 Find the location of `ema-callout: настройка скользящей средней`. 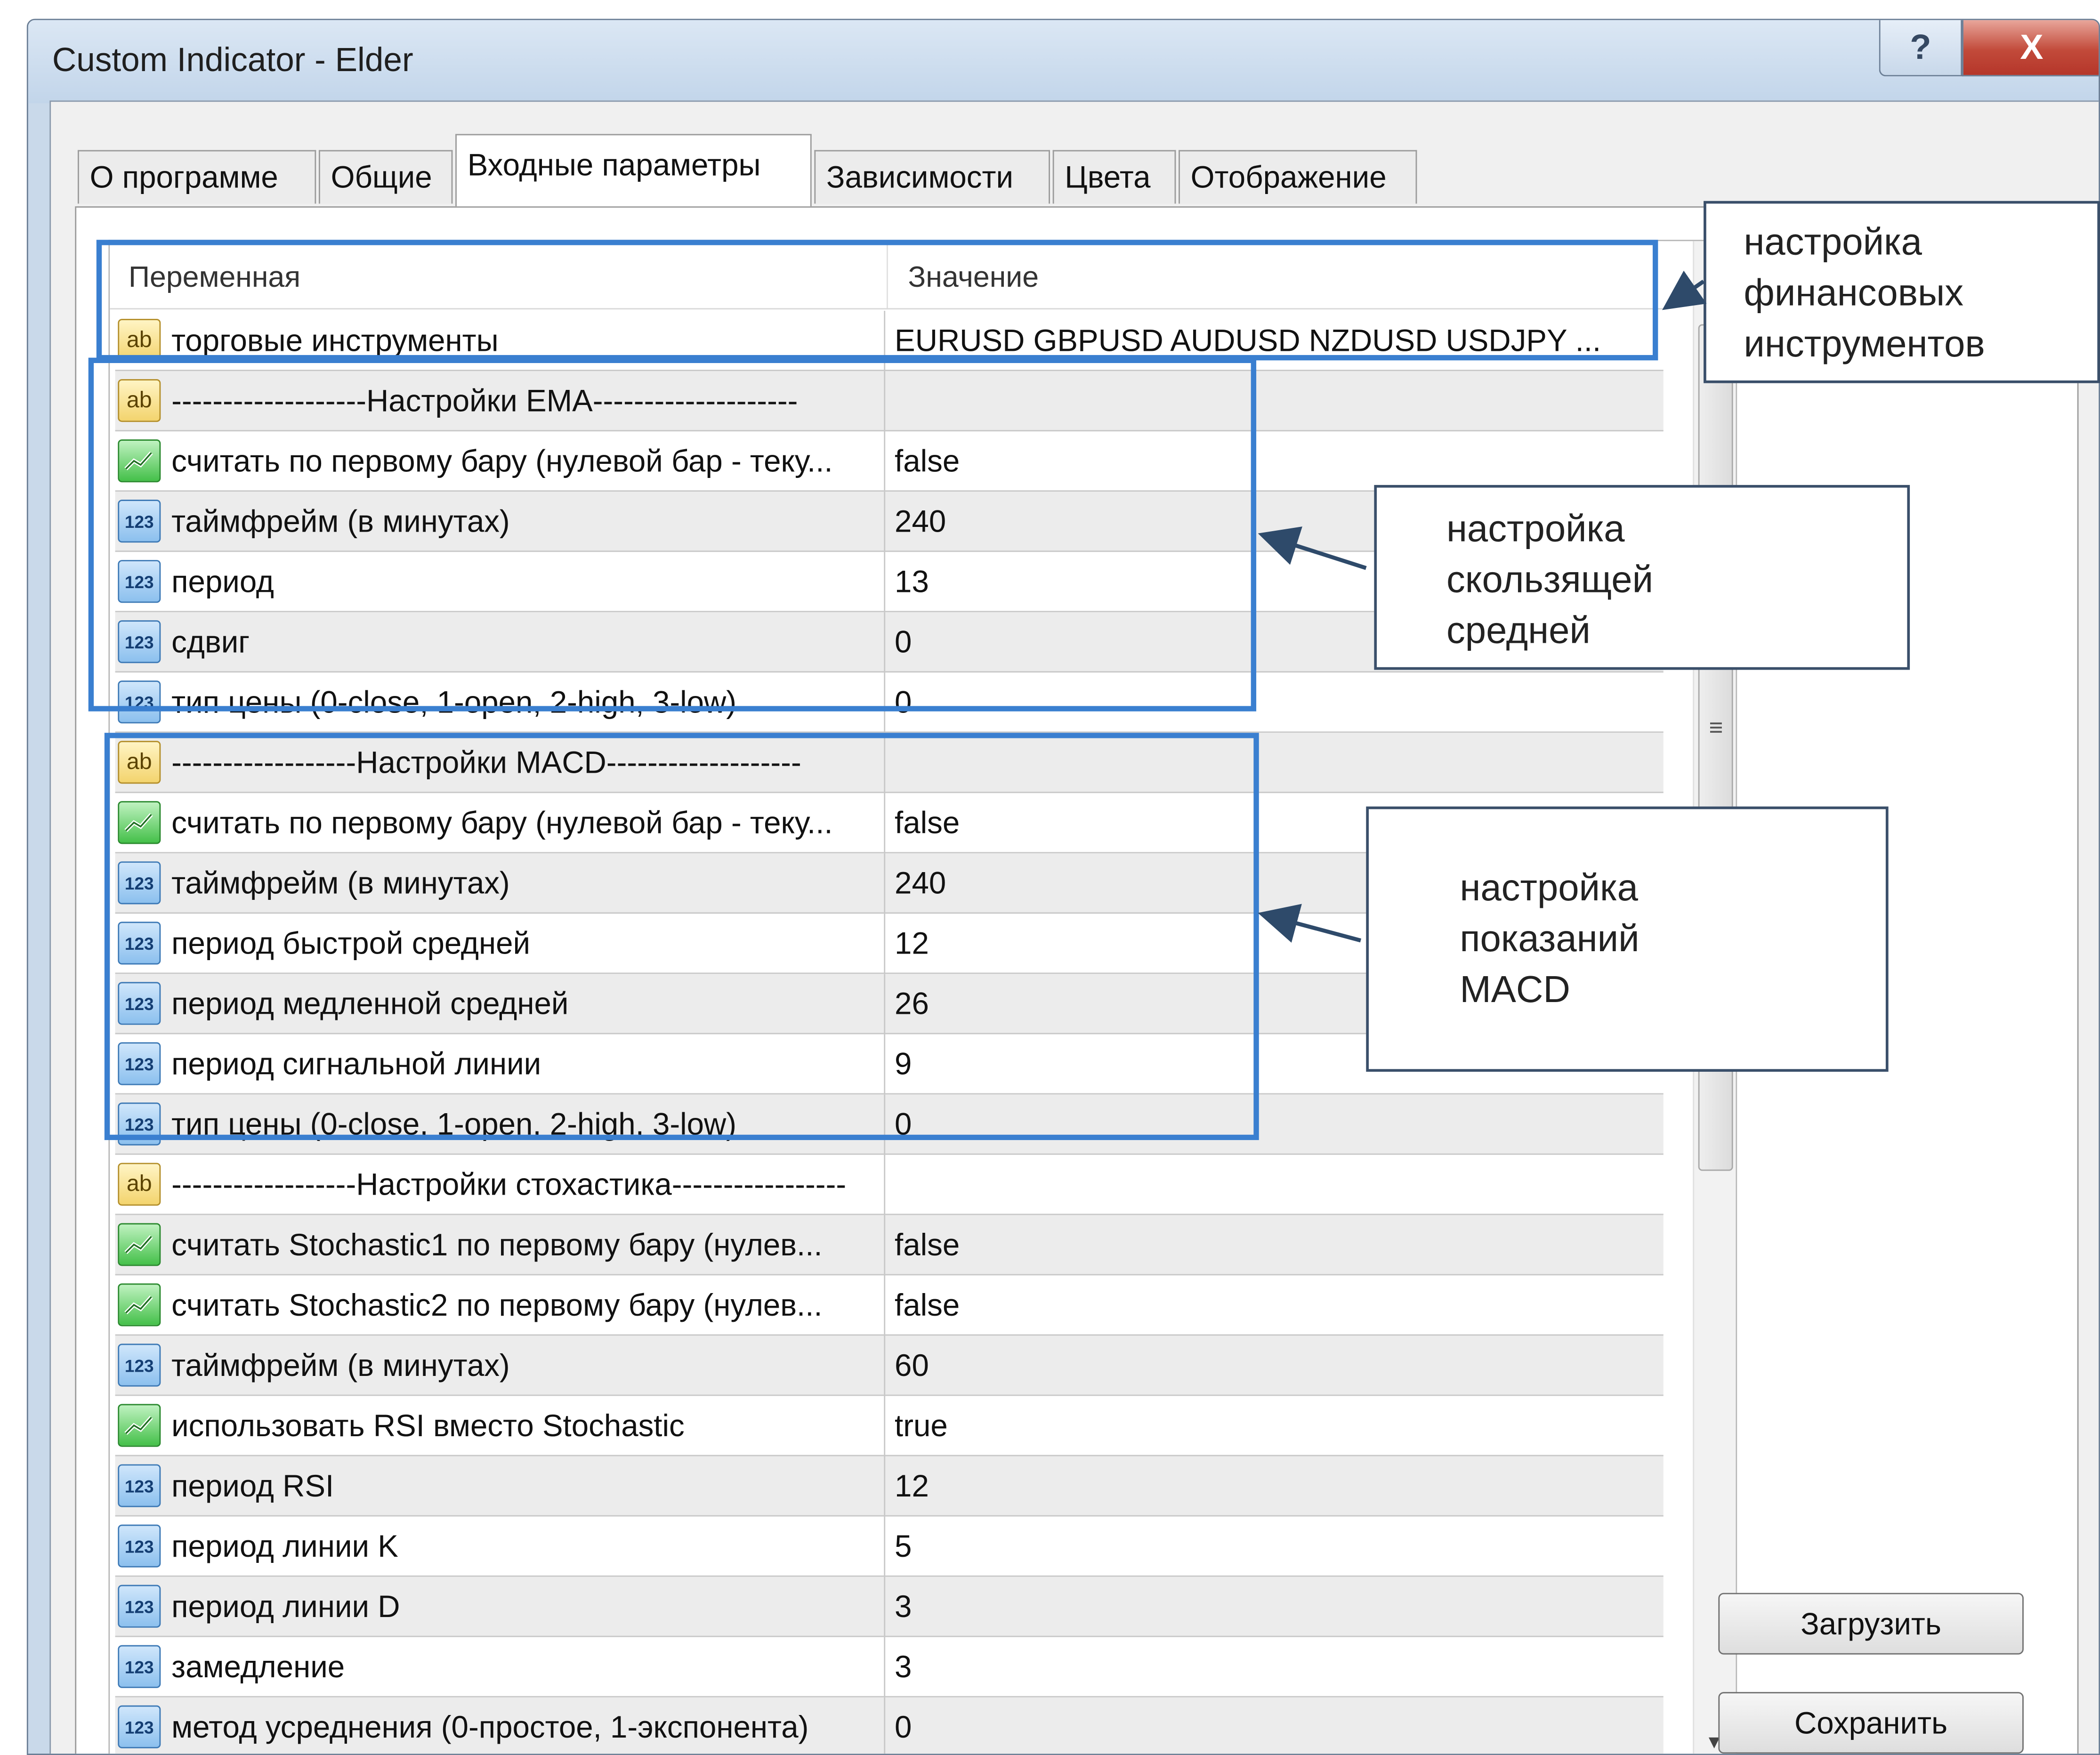

ema-callout: настройка скользящей средней is located at coordinates (1642, 577).